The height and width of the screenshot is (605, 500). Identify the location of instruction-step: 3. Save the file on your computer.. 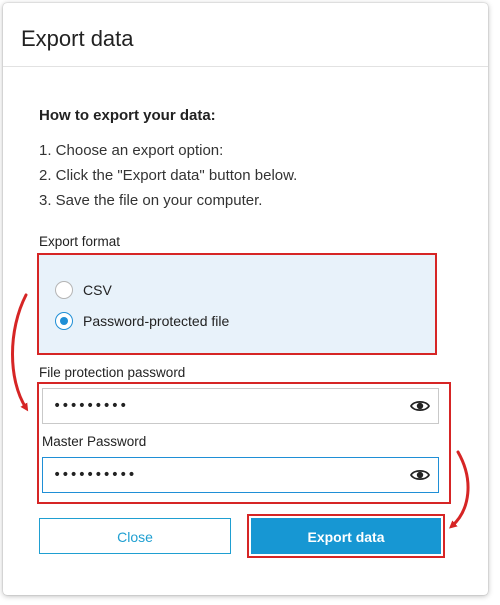
(151, 200).